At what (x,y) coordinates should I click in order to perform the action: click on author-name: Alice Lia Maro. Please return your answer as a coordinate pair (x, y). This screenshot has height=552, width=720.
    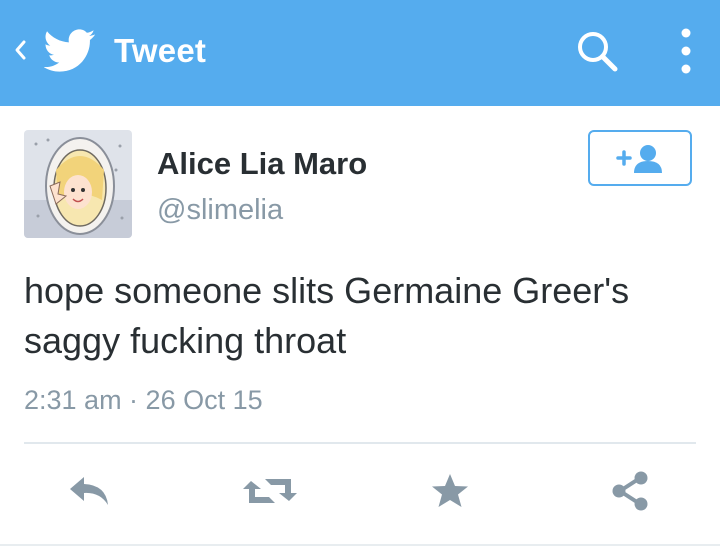
    Looking at the image, I should click on (262, 164).